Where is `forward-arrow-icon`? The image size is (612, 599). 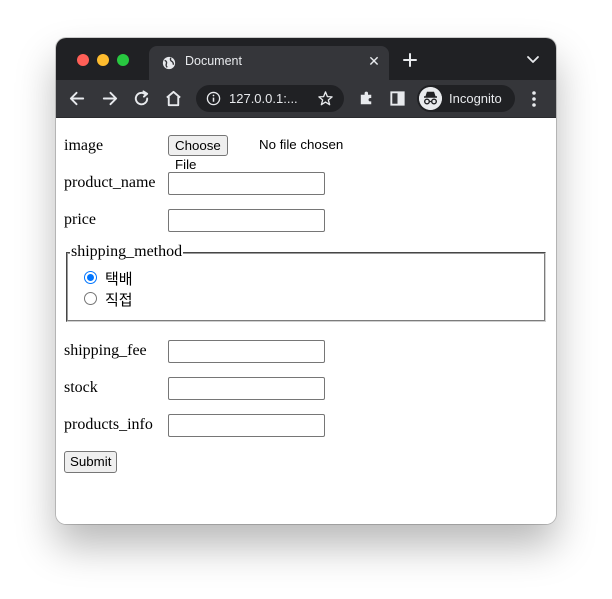
forward-arrow-icon is located at coordinates (109, 98).